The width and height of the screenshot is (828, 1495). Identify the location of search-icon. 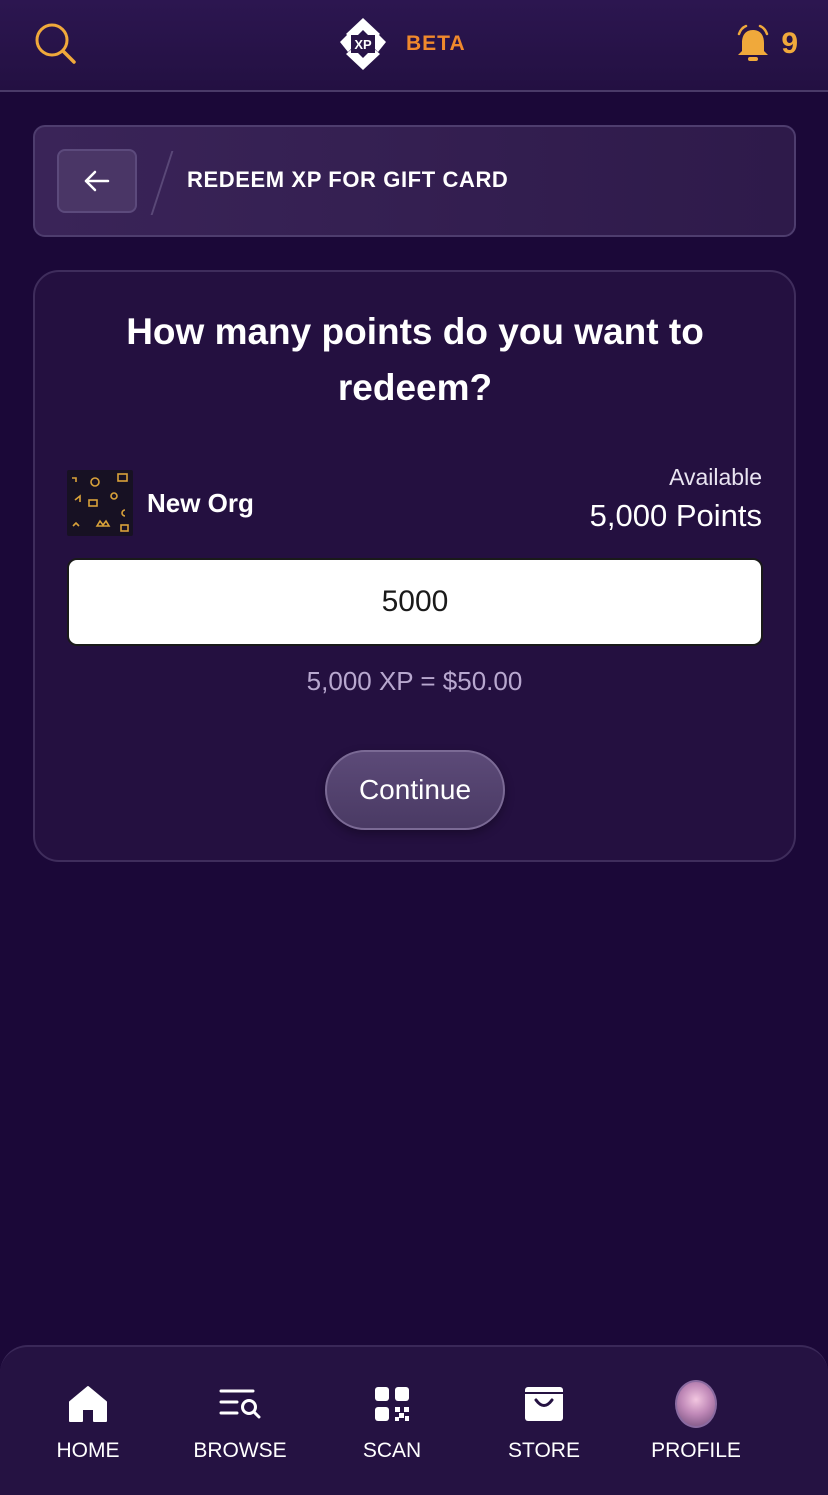
(57, 45).